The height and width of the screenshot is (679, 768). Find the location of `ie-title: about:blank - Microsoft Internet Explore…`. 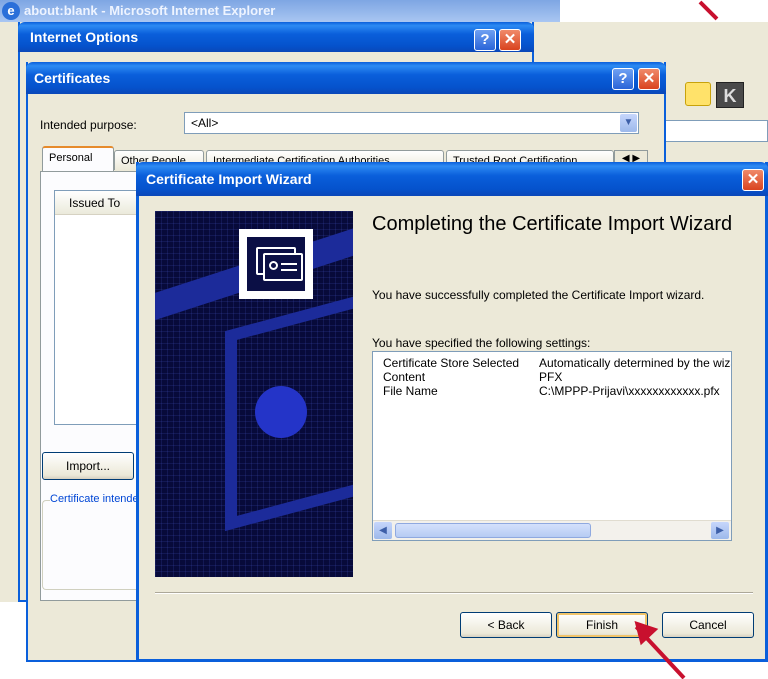

ie-title: about:blank - Microsoft Internet Explore… is located at coordinates (150, 10).